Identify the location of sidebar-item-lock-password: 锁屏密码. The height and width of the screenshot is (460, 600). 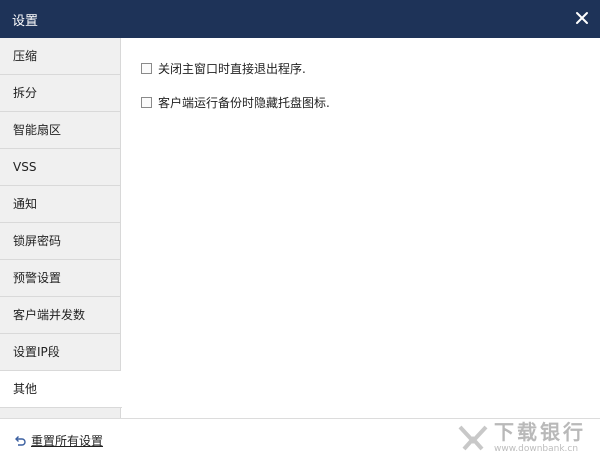
(60, 241).